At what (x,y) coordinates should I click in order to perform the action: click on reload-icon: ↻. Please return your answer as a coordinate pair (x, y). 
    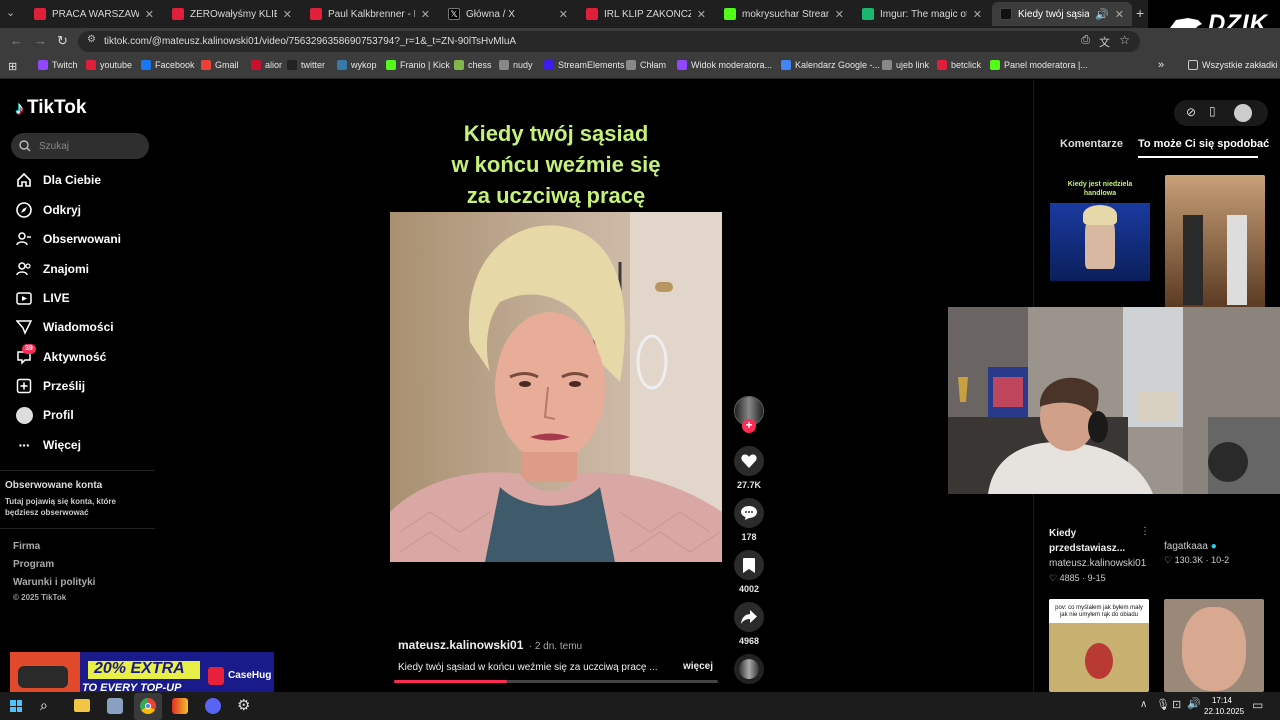
    Looking at the image, I should click on (62, 41).